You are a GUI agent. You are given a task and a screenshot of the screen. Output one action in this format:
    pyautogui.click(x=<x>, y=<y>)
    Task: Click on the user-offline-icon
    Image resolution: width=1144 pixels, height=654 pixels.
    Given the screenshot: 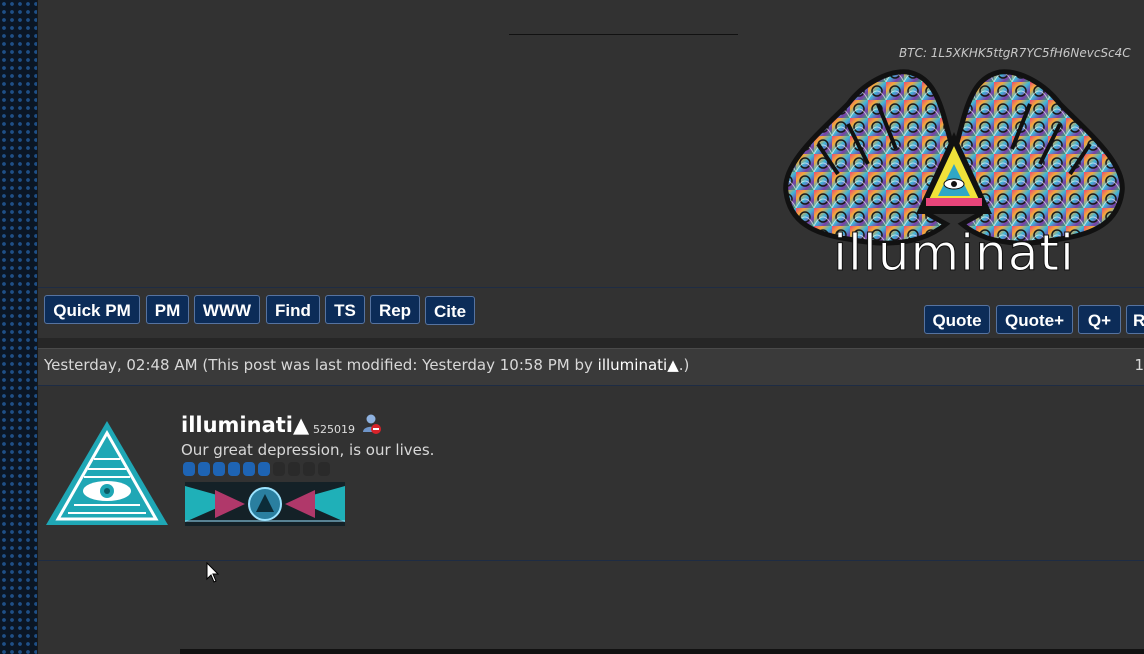 What is the action you would take?
    pyautogui.click(x=372, y=424)
    